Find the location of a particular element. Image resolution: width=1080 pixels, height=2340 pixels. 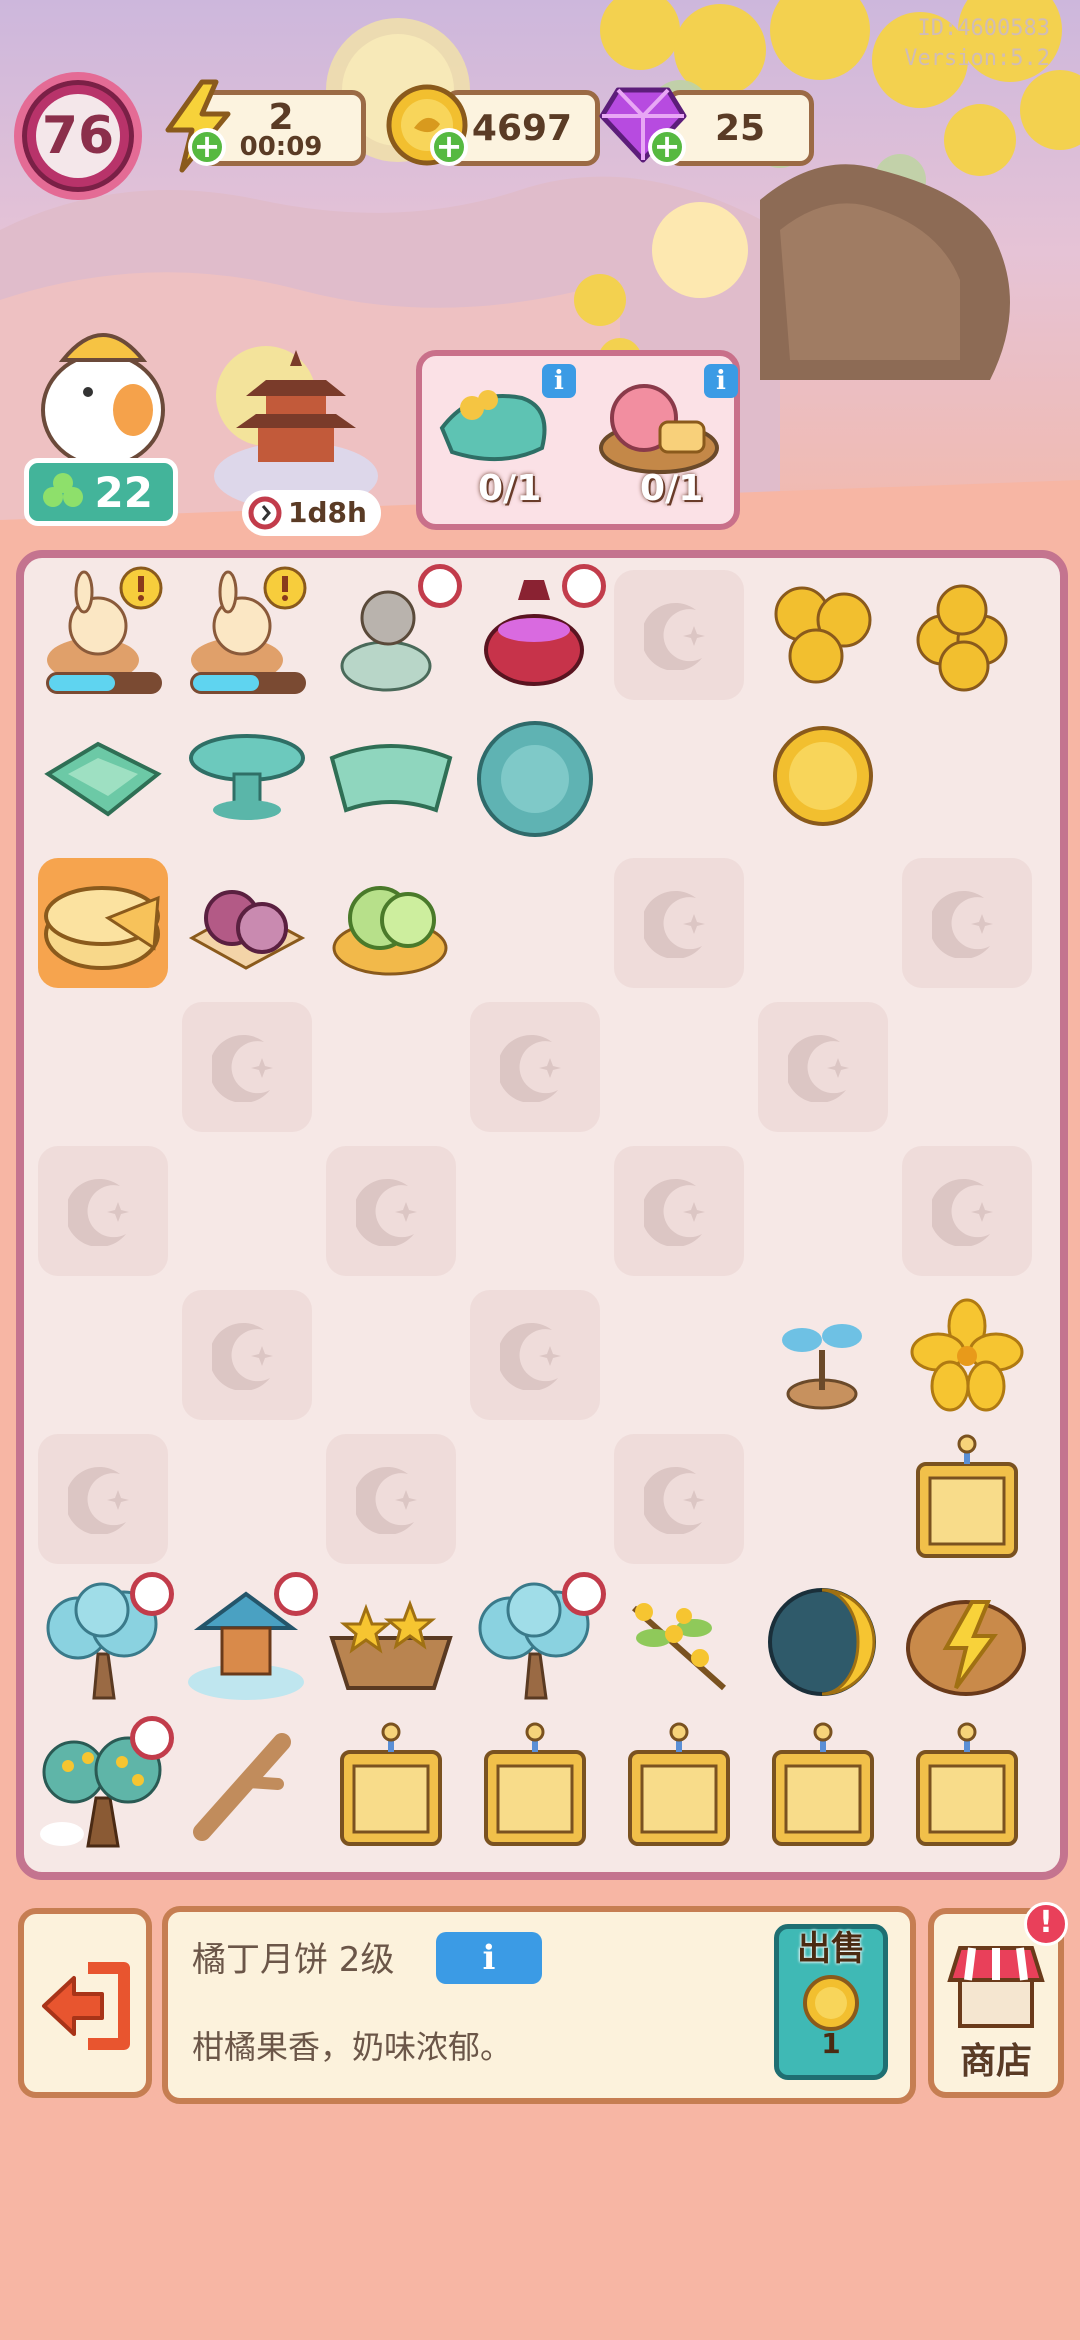

exit-button is located at coordinates (85, 2003).